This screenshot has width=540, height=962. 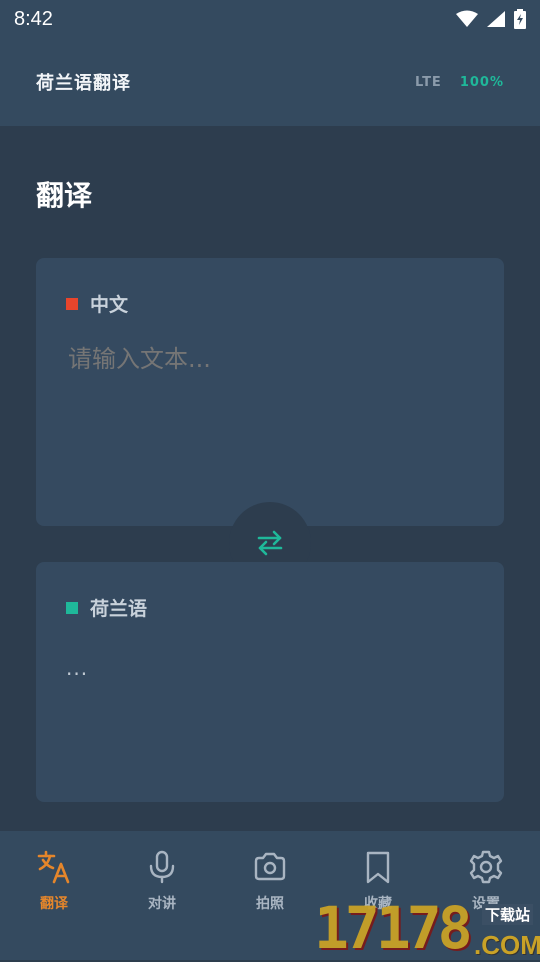 I want to click on translate-icon, so click(x=53, y=867).